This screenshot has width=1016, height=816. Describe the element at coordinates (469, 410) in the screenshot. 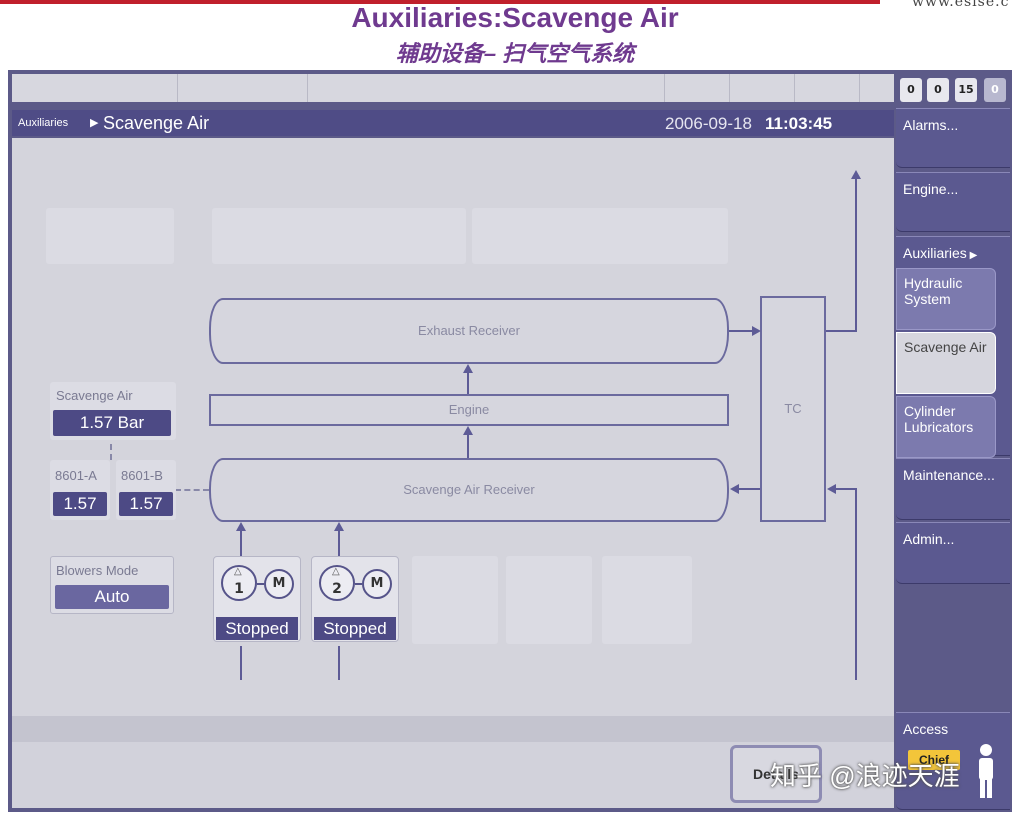

I see `engine-block: Engine` at that location.